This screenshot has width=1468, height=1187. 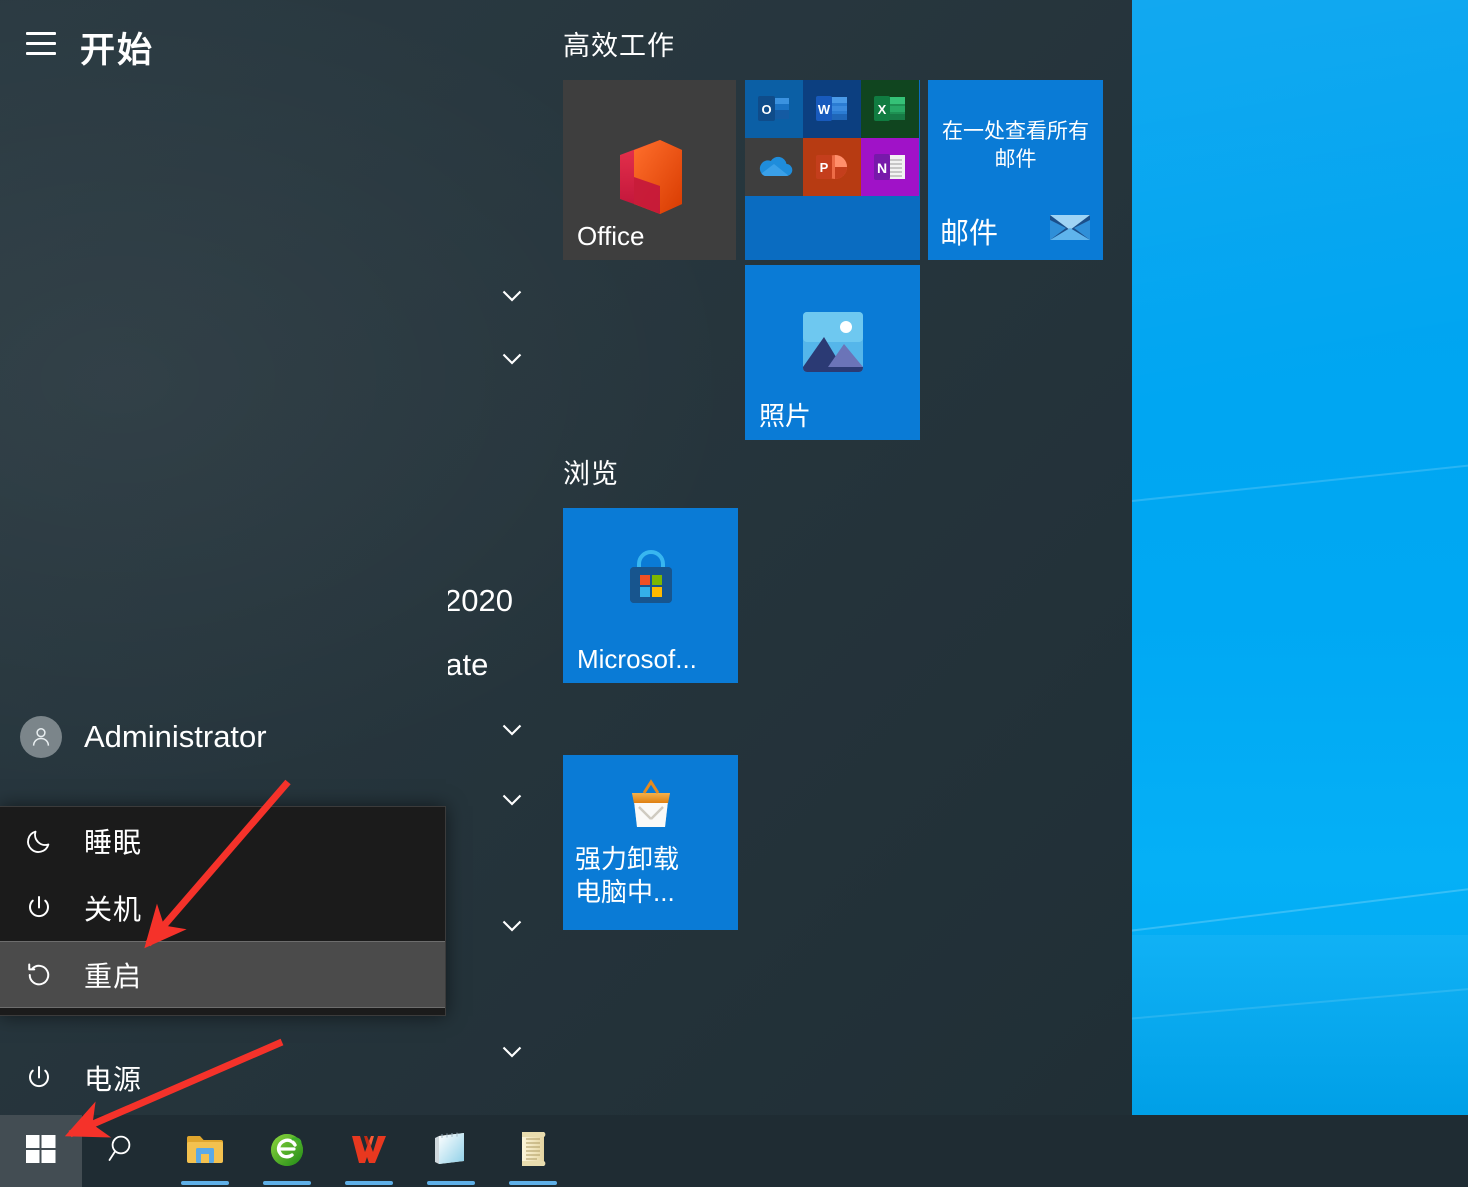 What do you see at coordinates (969, 234) in the screenshot?
I see `tile-label: 邮件` at bounding box center [969, 234].